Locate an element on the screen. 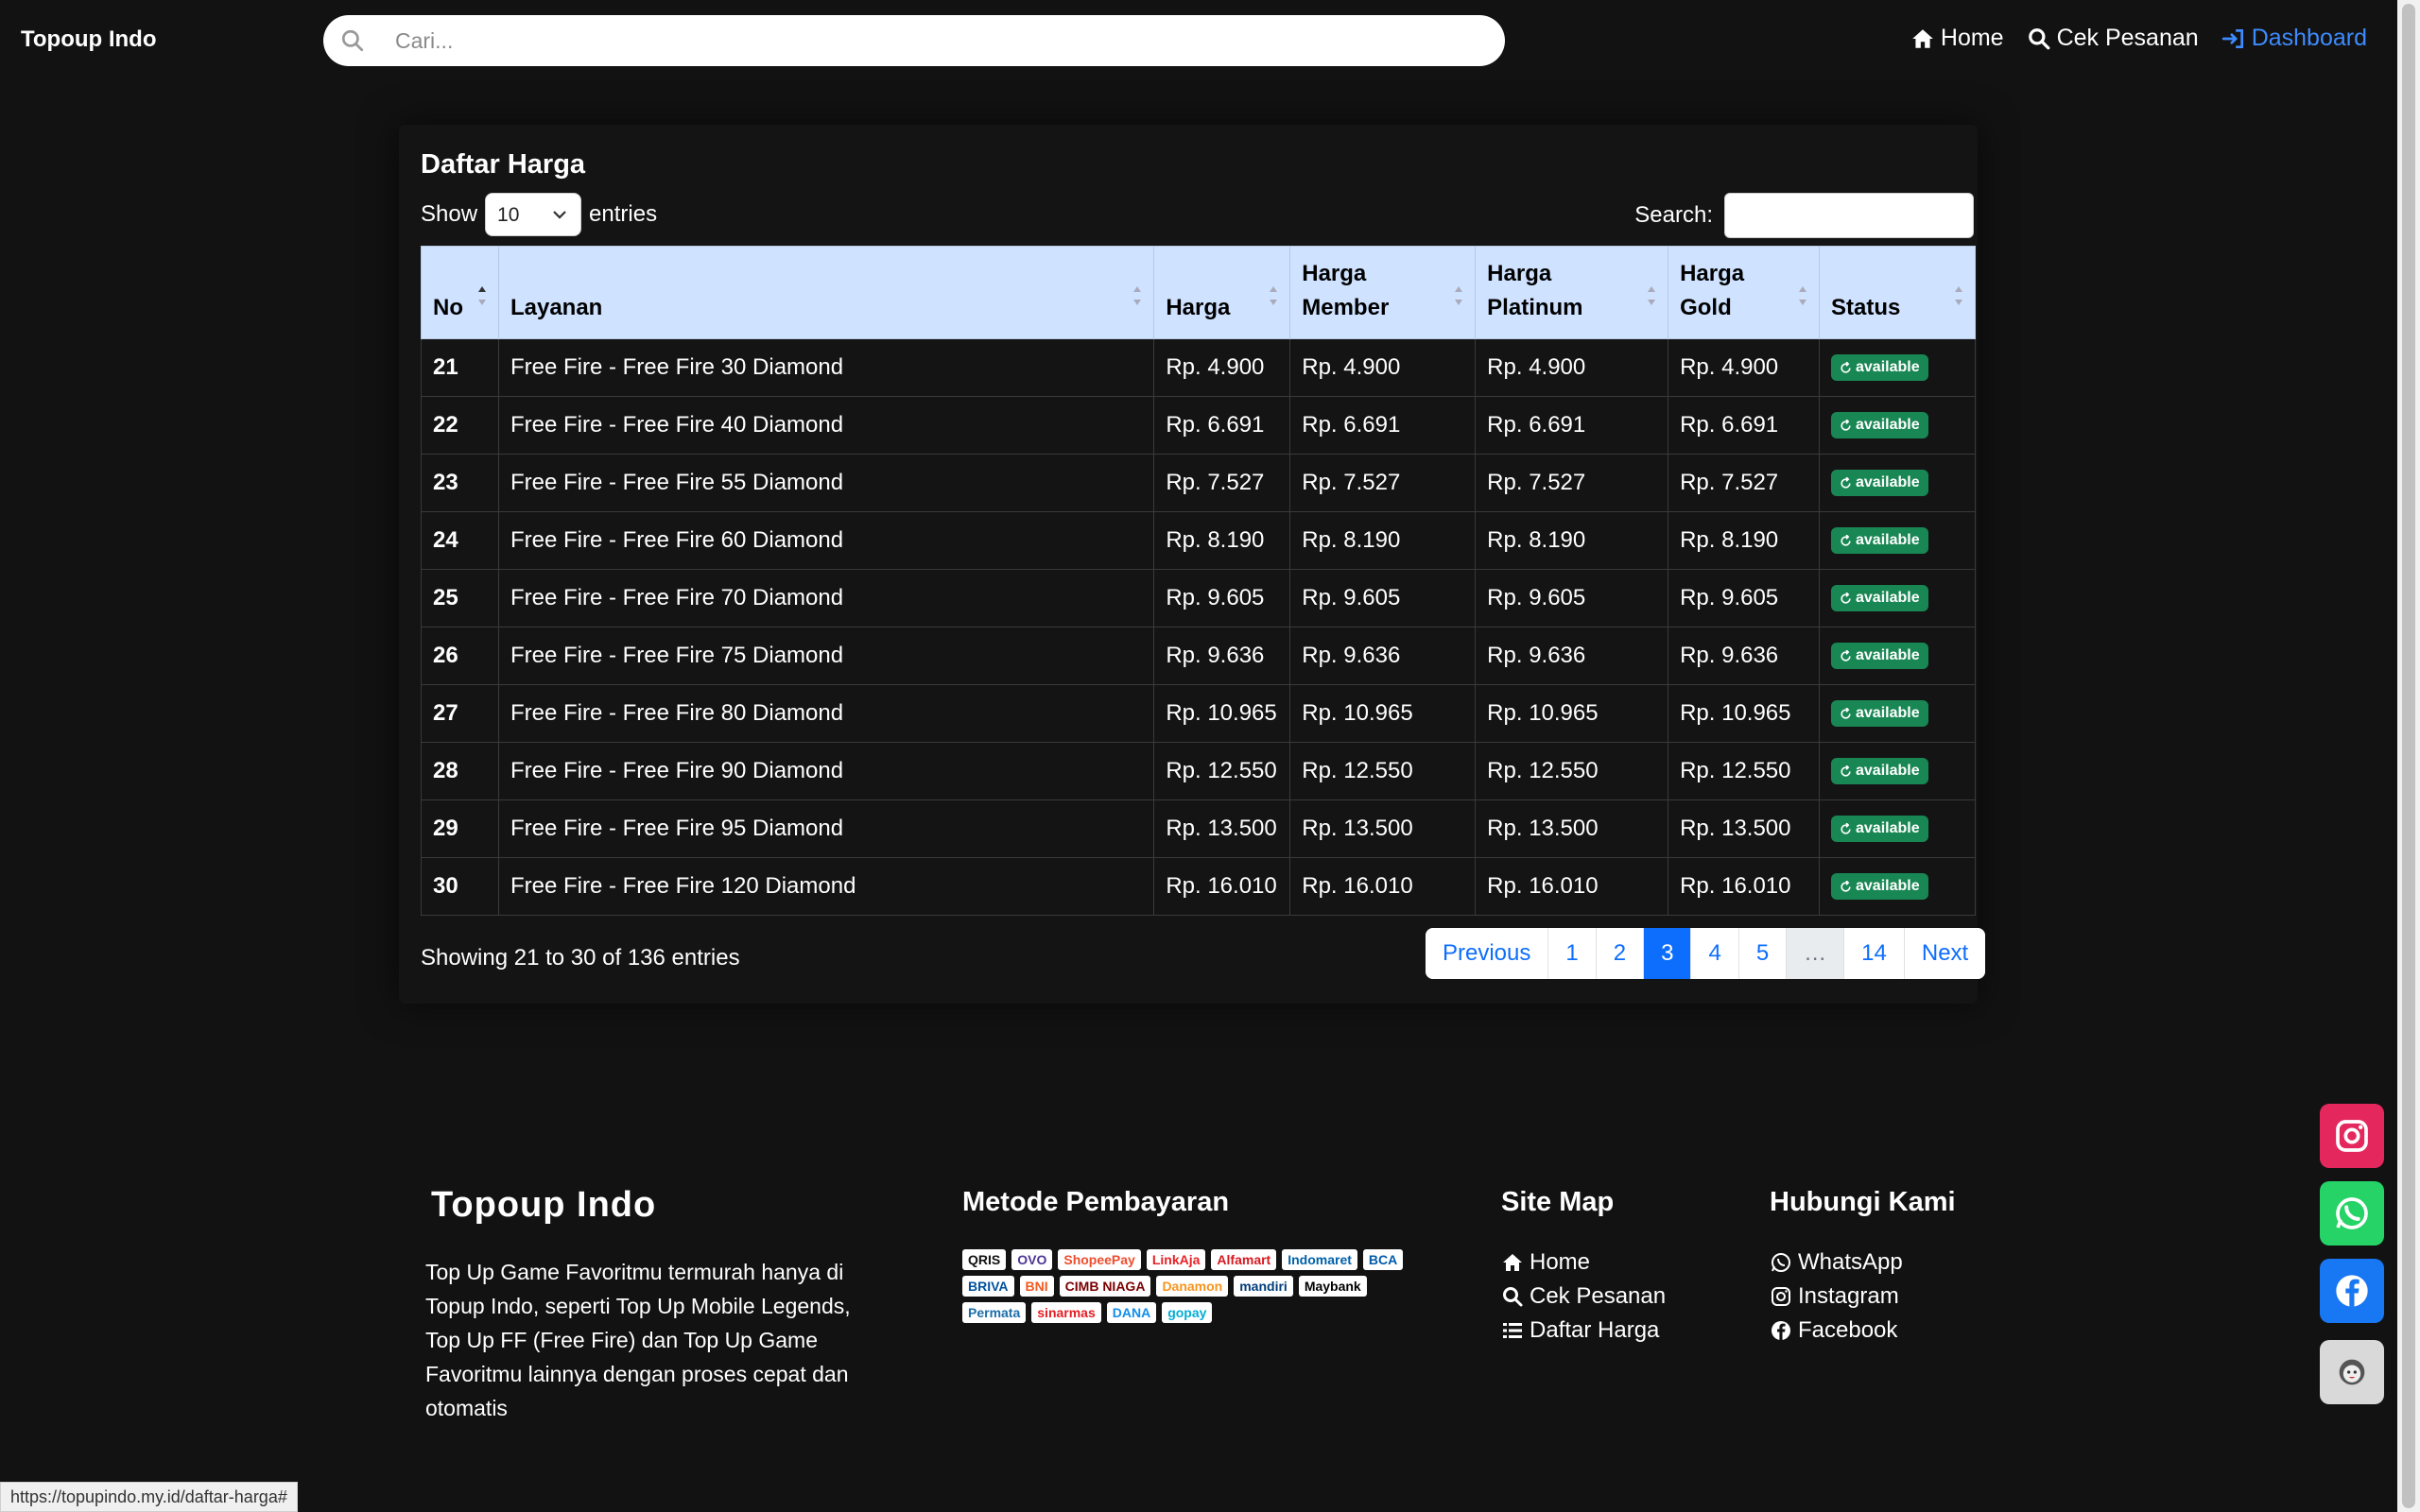 The width and height of the screenshot is (2420, 1512). col-label: No is located at coordinates (448, 307).